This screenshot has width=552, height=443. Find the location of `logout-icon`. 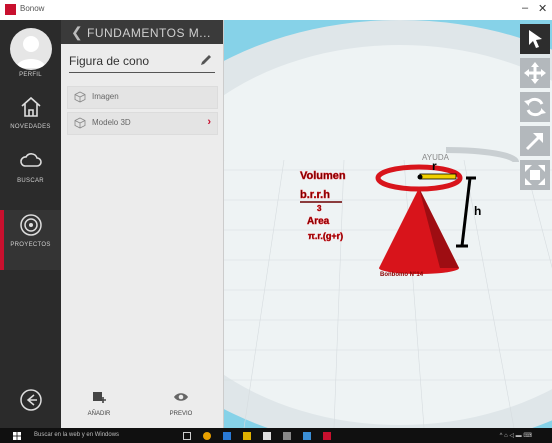

logout-icon is located at coordinates (31, 400).